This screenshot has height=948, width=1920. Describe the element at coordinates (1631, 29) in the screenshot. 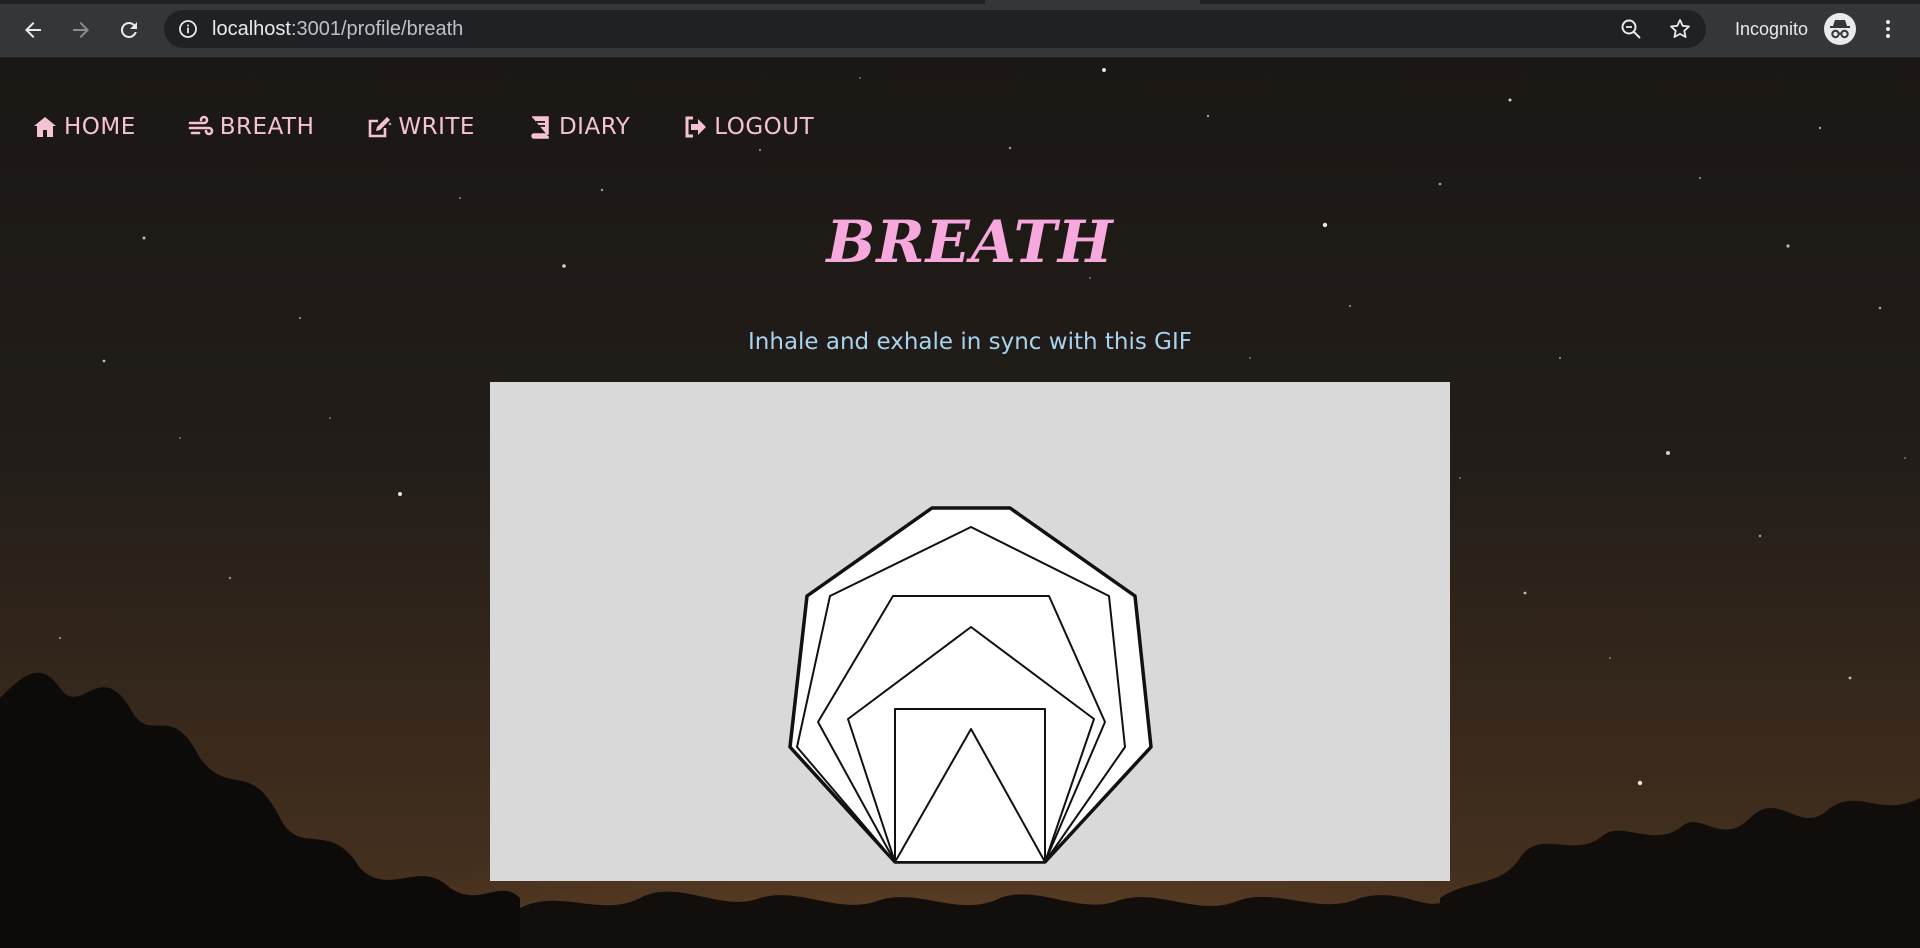

I see `zoom-icon` at that location.